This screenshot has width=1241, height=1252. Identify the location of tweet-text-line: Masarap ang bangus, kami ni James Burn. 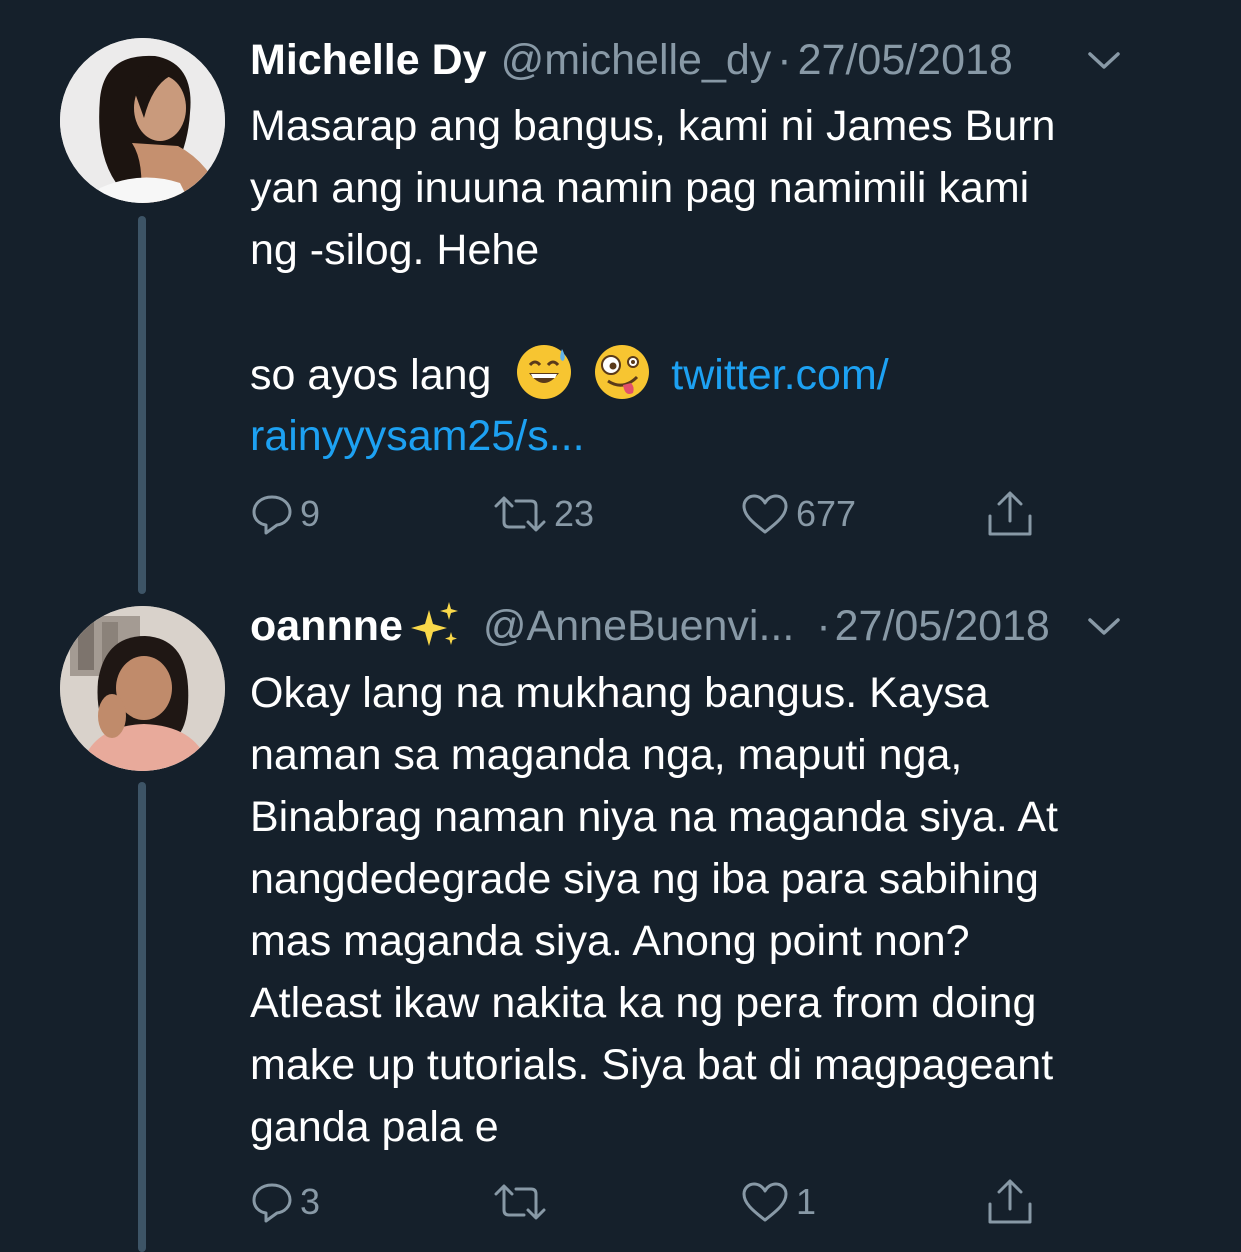
(653, 126).